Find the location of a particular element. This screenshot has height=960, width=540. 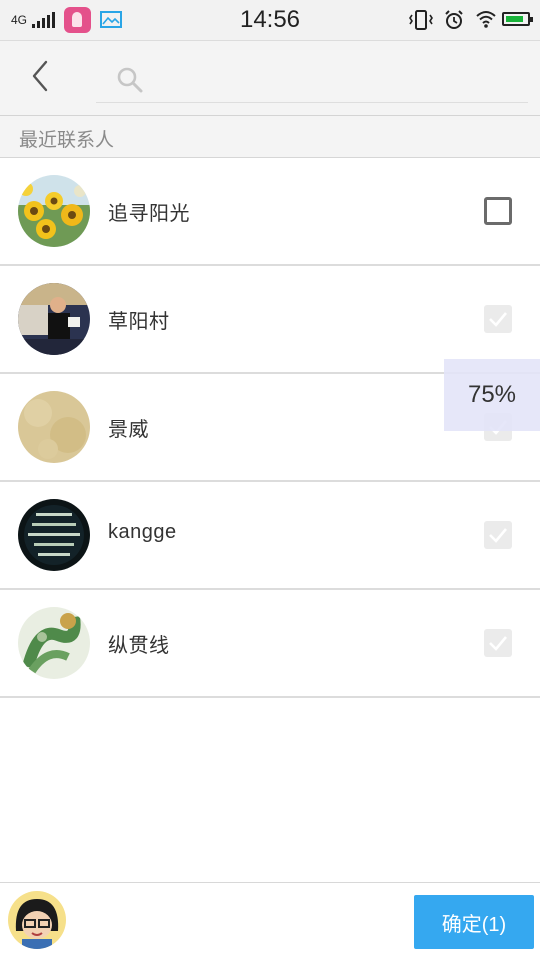

alarm-icon is located at coordinates (454, 19).